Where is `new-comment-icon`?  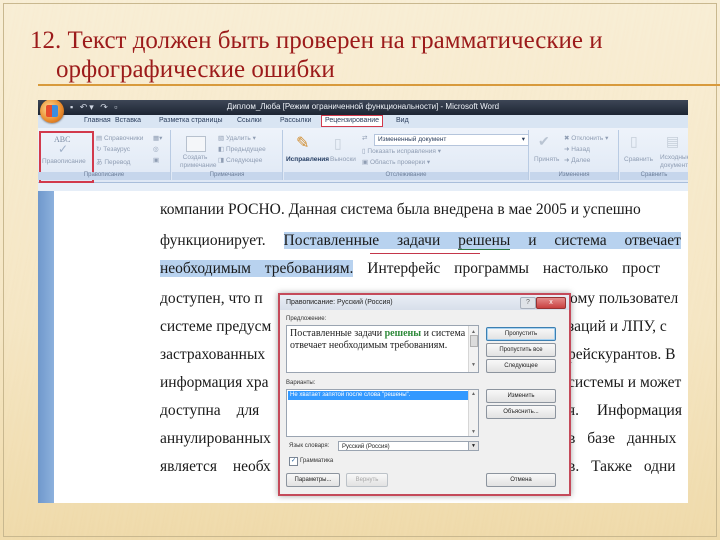
new-comment-icon is located at coordinates (196, 144).